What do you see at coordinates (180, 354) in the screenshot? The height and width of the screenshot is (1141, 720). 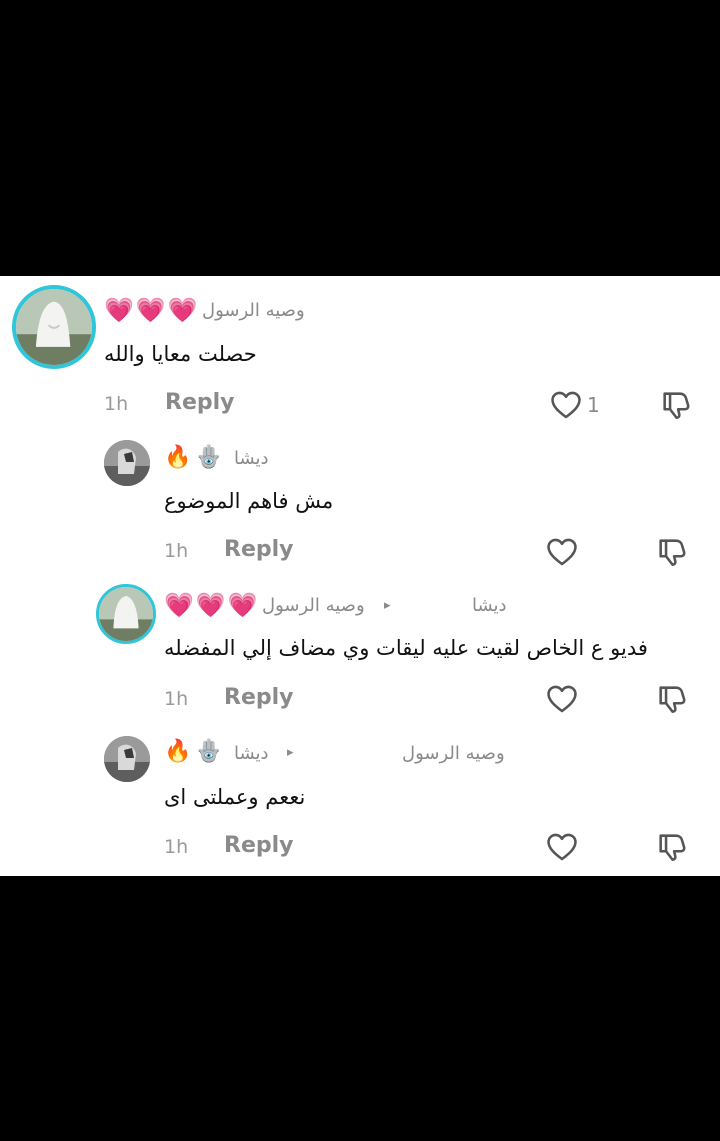 I see `comment-text: حصلت معايا والله` at bounding box center [180, 354].